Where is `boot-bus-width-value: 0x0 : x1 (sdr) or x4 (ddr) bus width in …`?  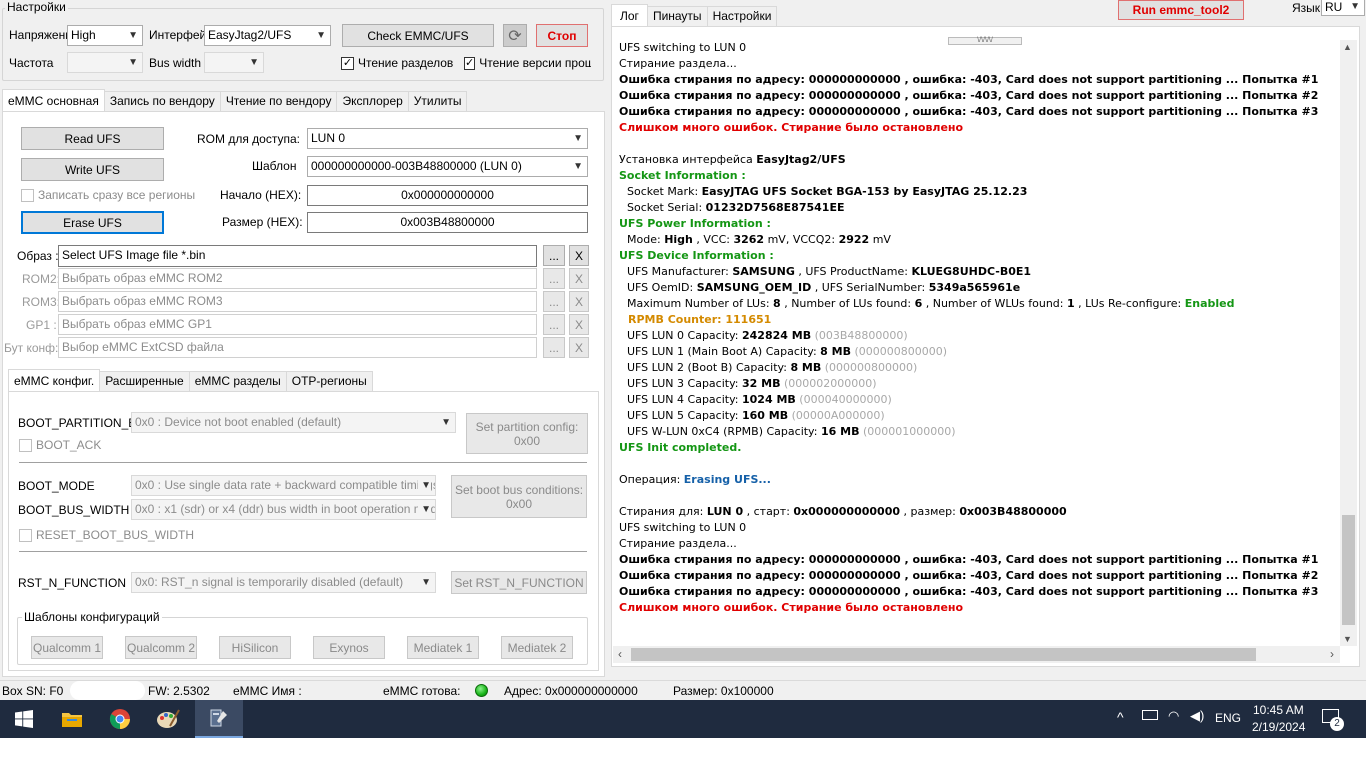 boot-bus-width-value: 0x0 : x1 (sdr) or x4 (ddr) bus width in … is located at coordinates (285, 509).